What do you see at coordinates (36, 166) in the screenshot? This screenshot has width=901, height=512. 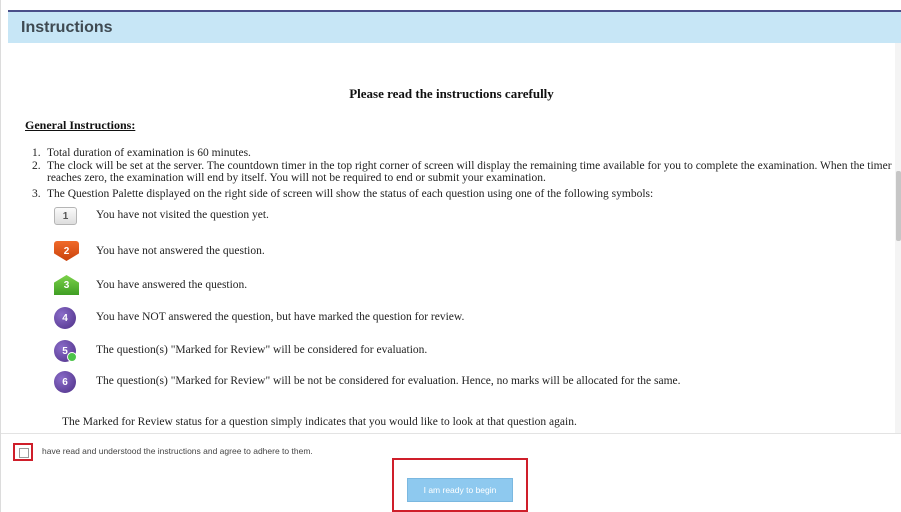 I see `instruction-number: 2.` at bounding box center [36, 166].